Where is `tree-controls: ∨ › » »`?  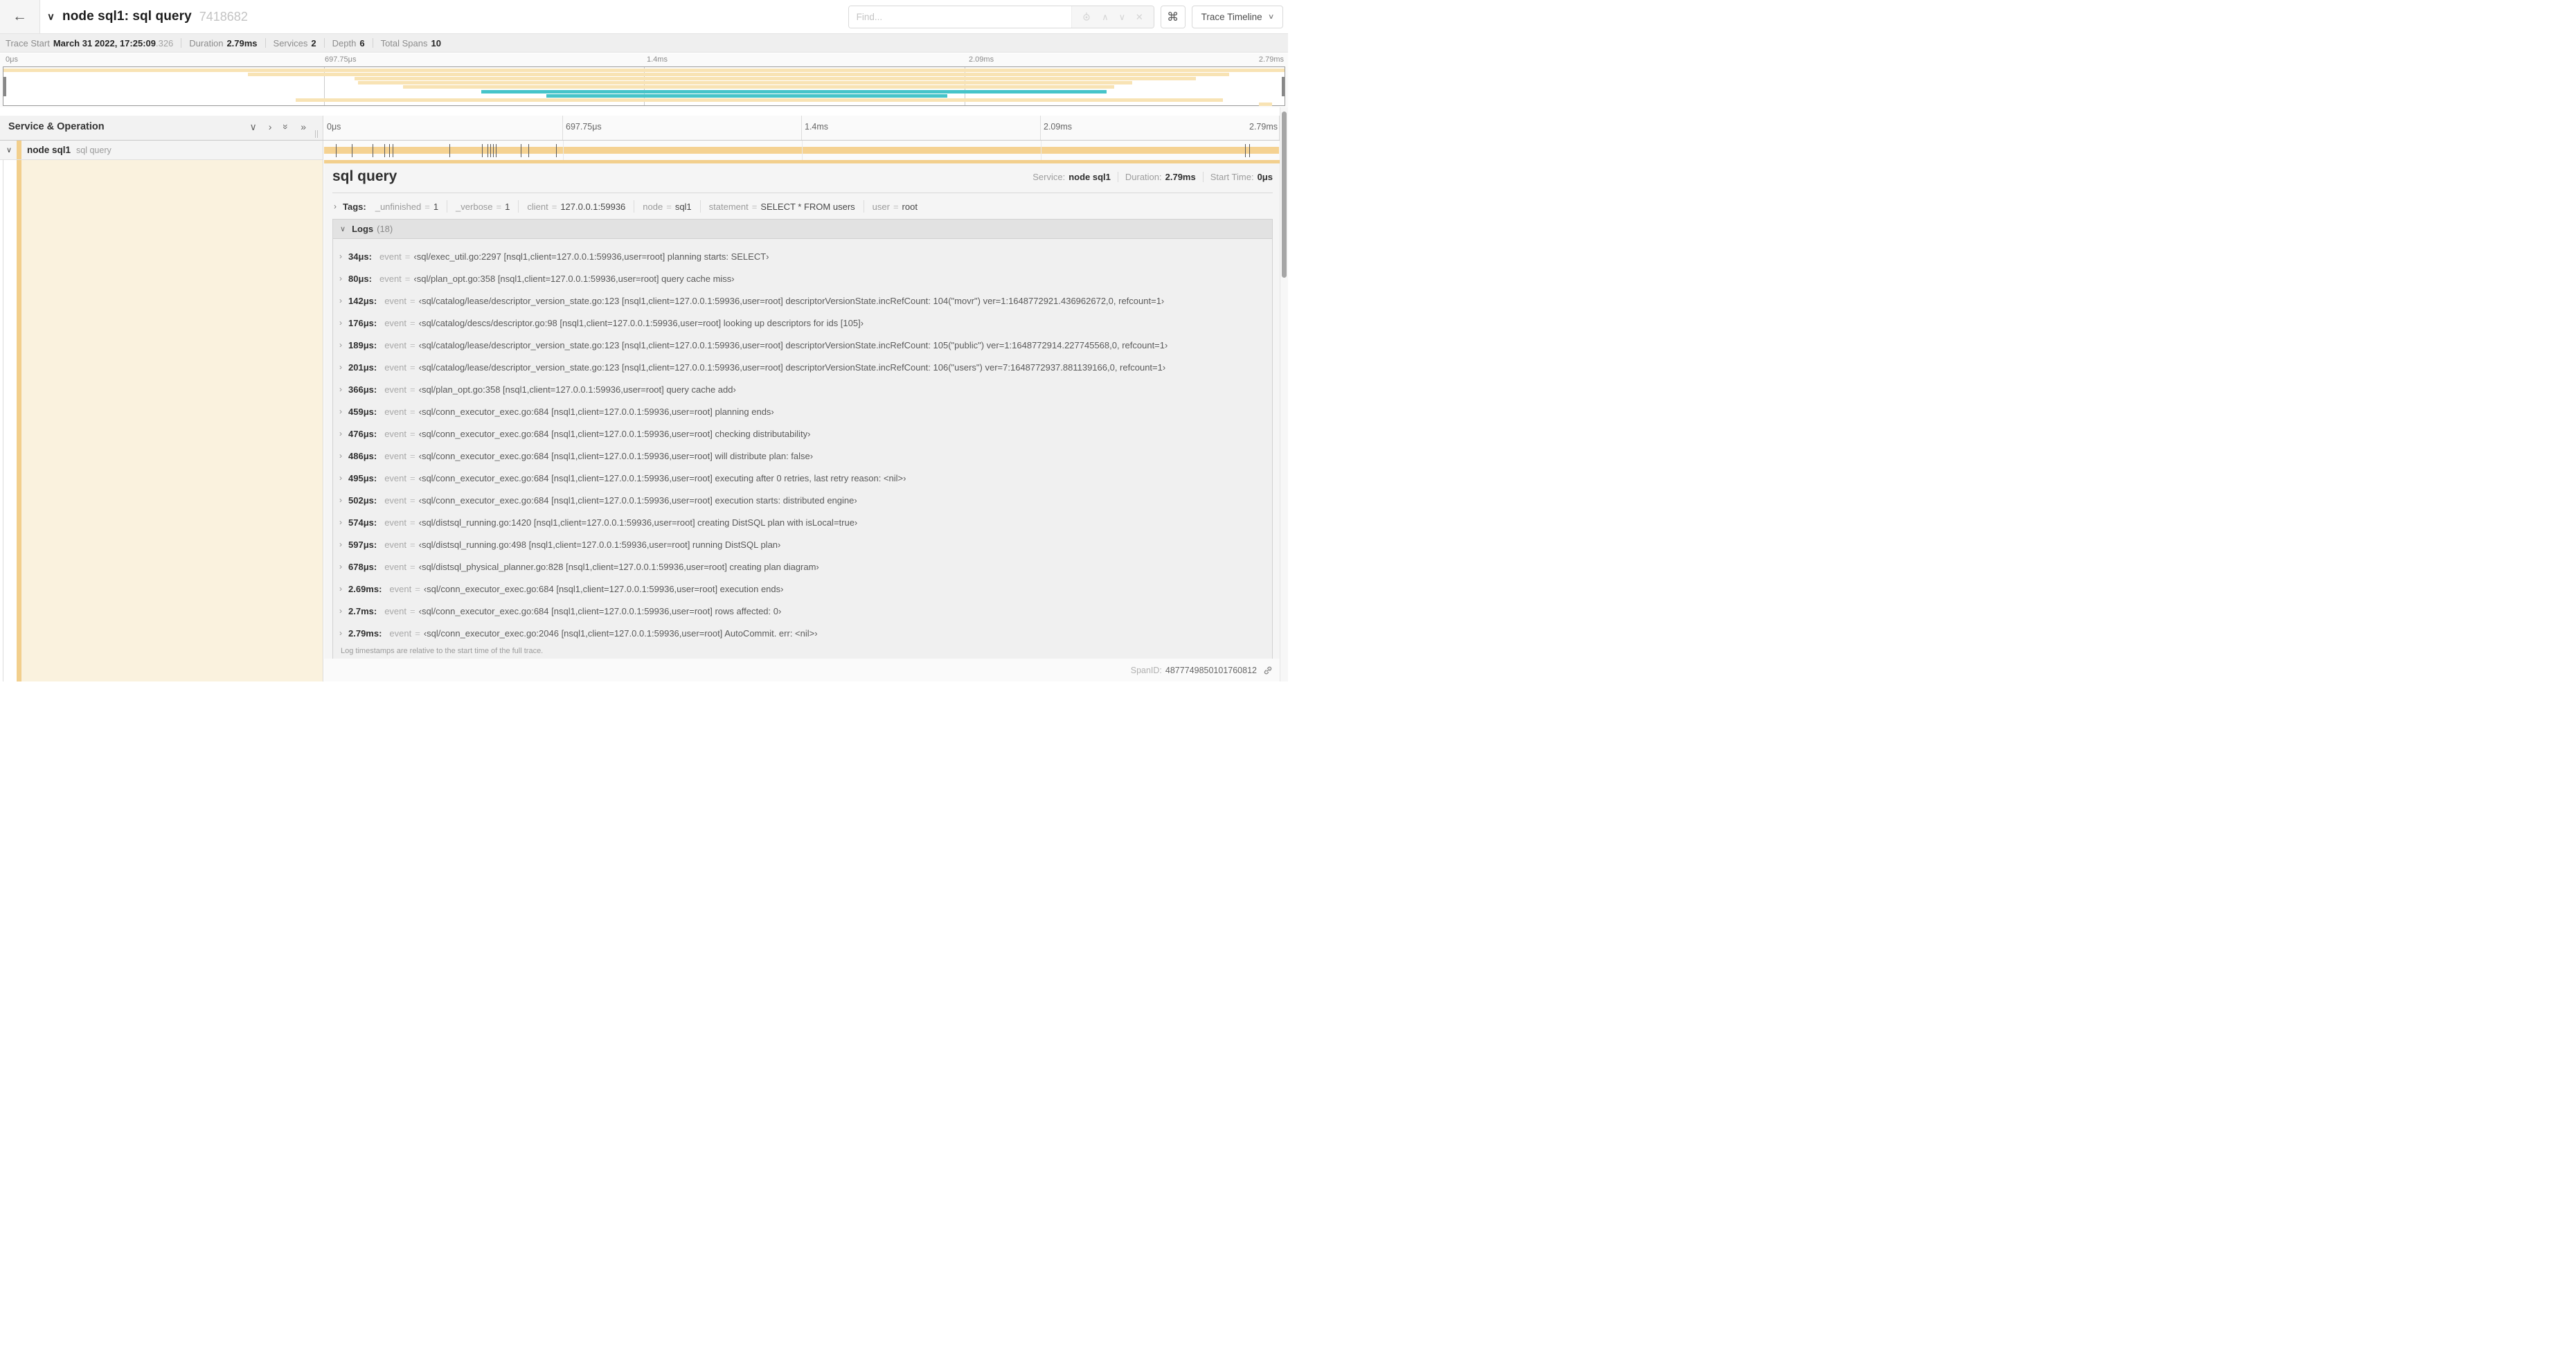
tree-controls: ∨ › » » is located at coordinates (278, 127).